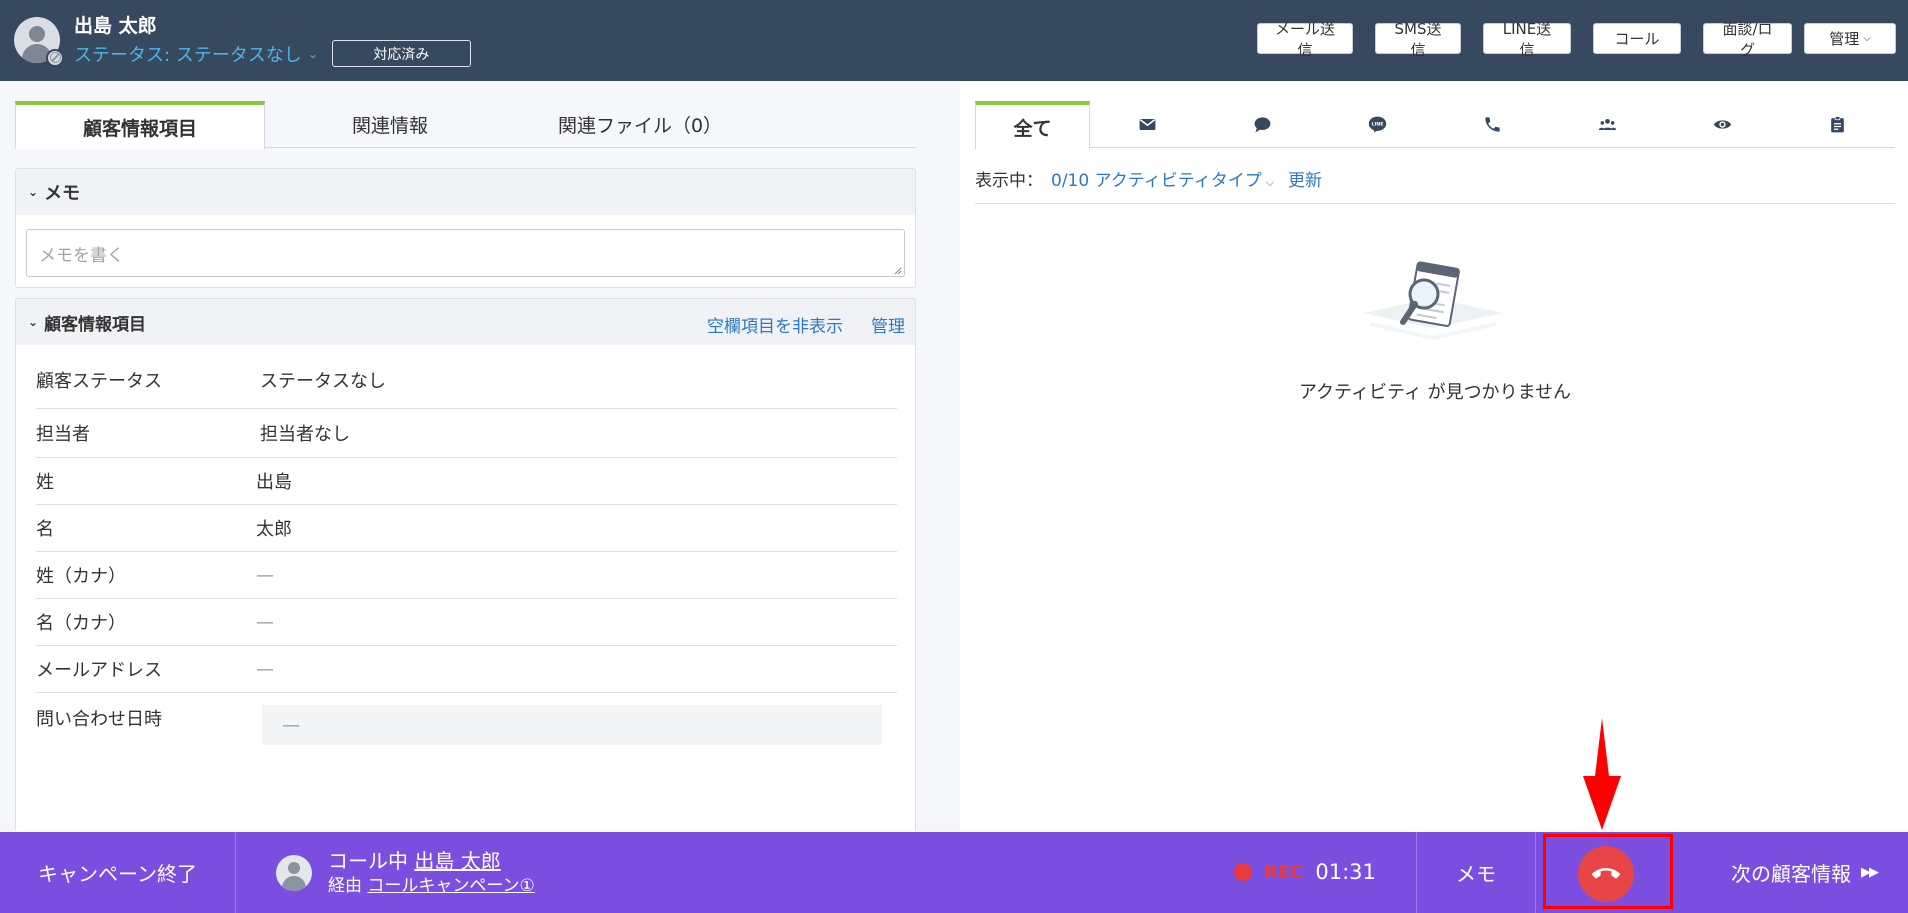 The width and height of the screenshot is (1908, 913). I want to click on memo-title: メモ, so click(62, 193).